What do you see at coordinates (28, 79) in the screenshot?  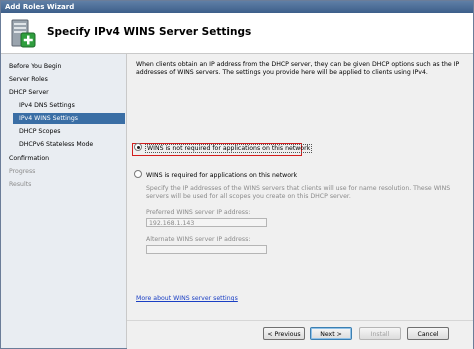 I see `nav-item-server-roles: Server Roles` at bounding box center [28, 79].